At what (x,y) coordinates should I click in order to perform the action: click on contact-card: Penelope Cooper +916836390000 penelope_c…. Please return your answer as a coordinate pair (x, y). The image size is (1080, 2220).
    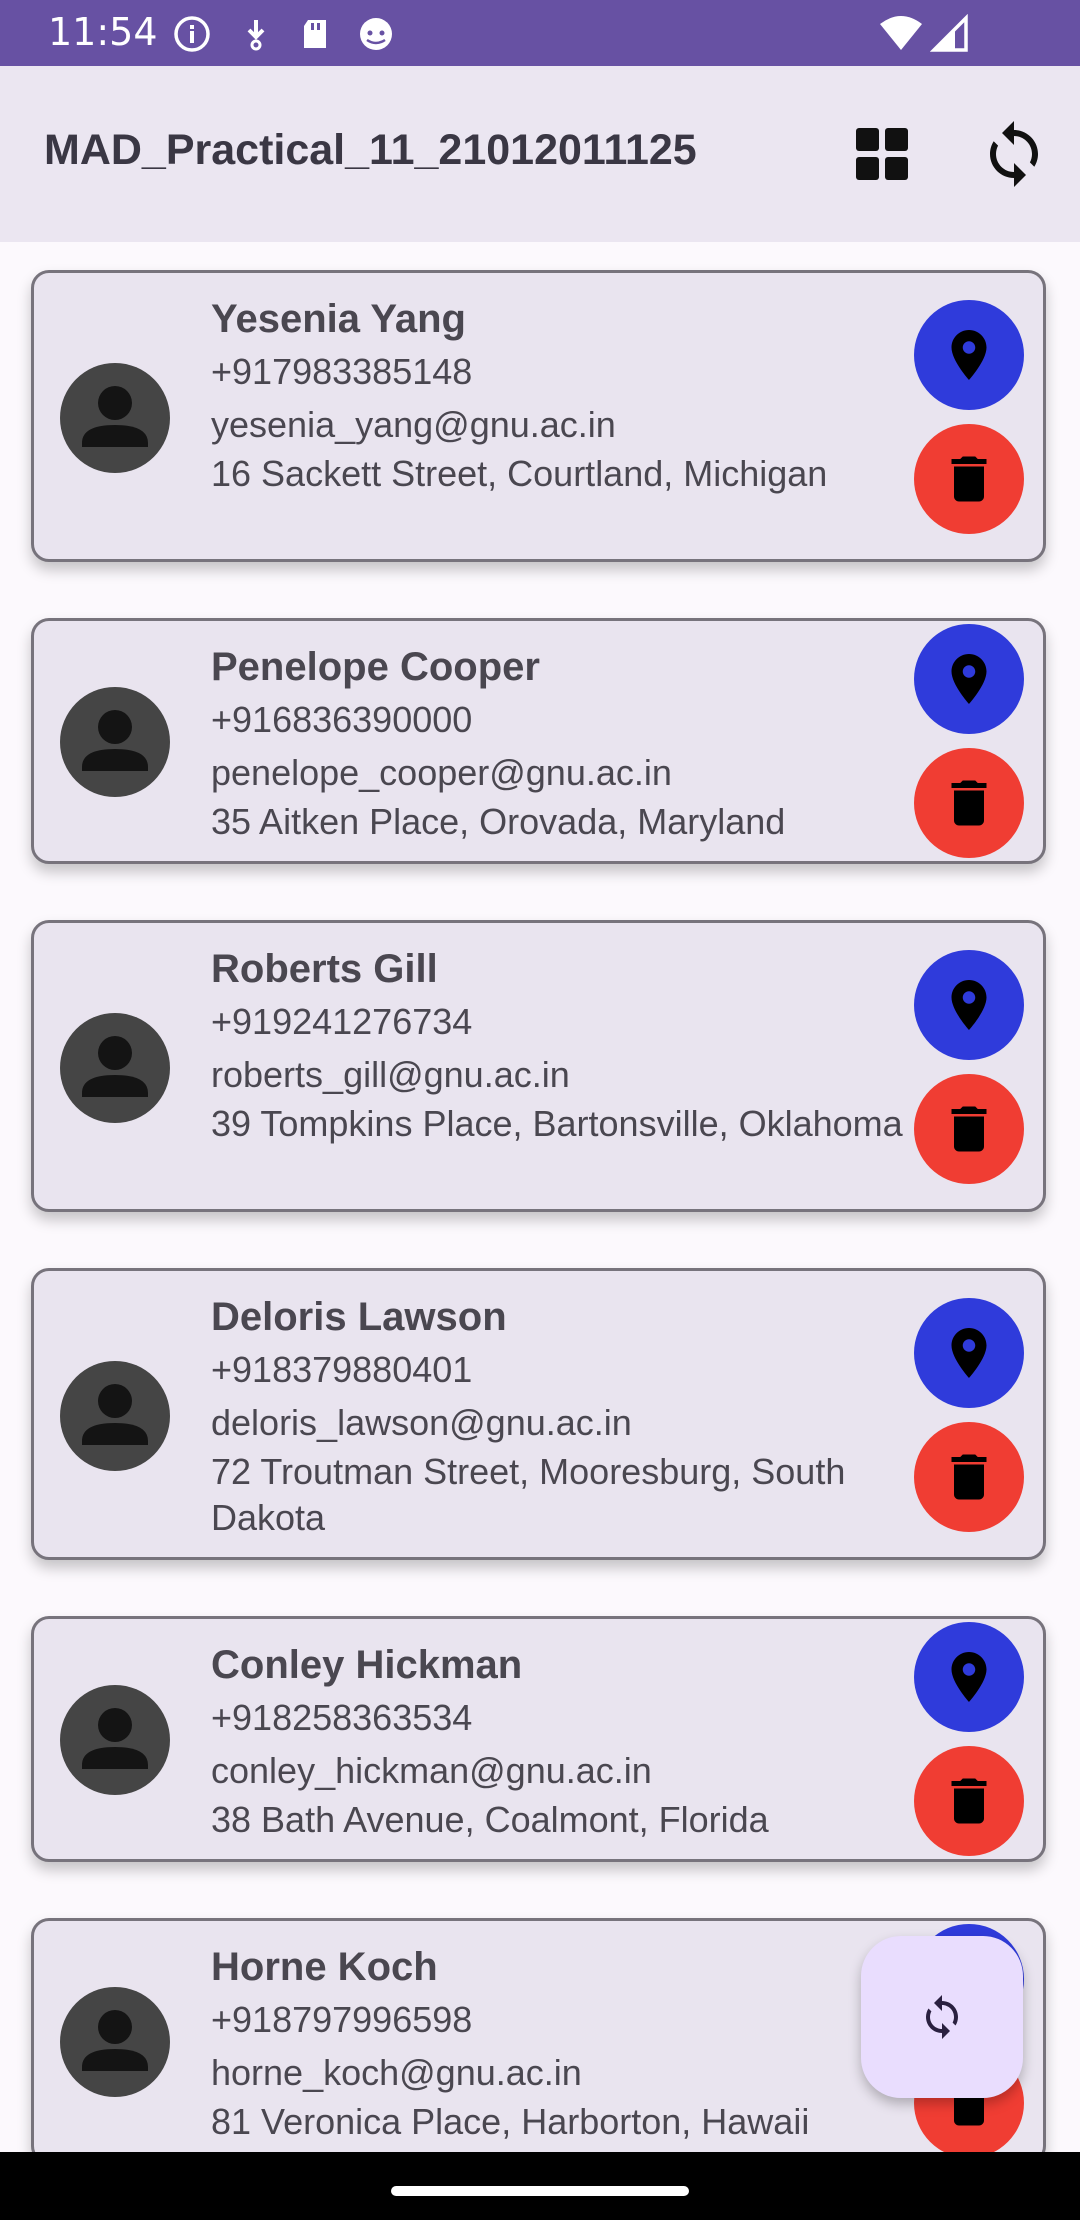
    Looking at the image, I should click on (538, 741).